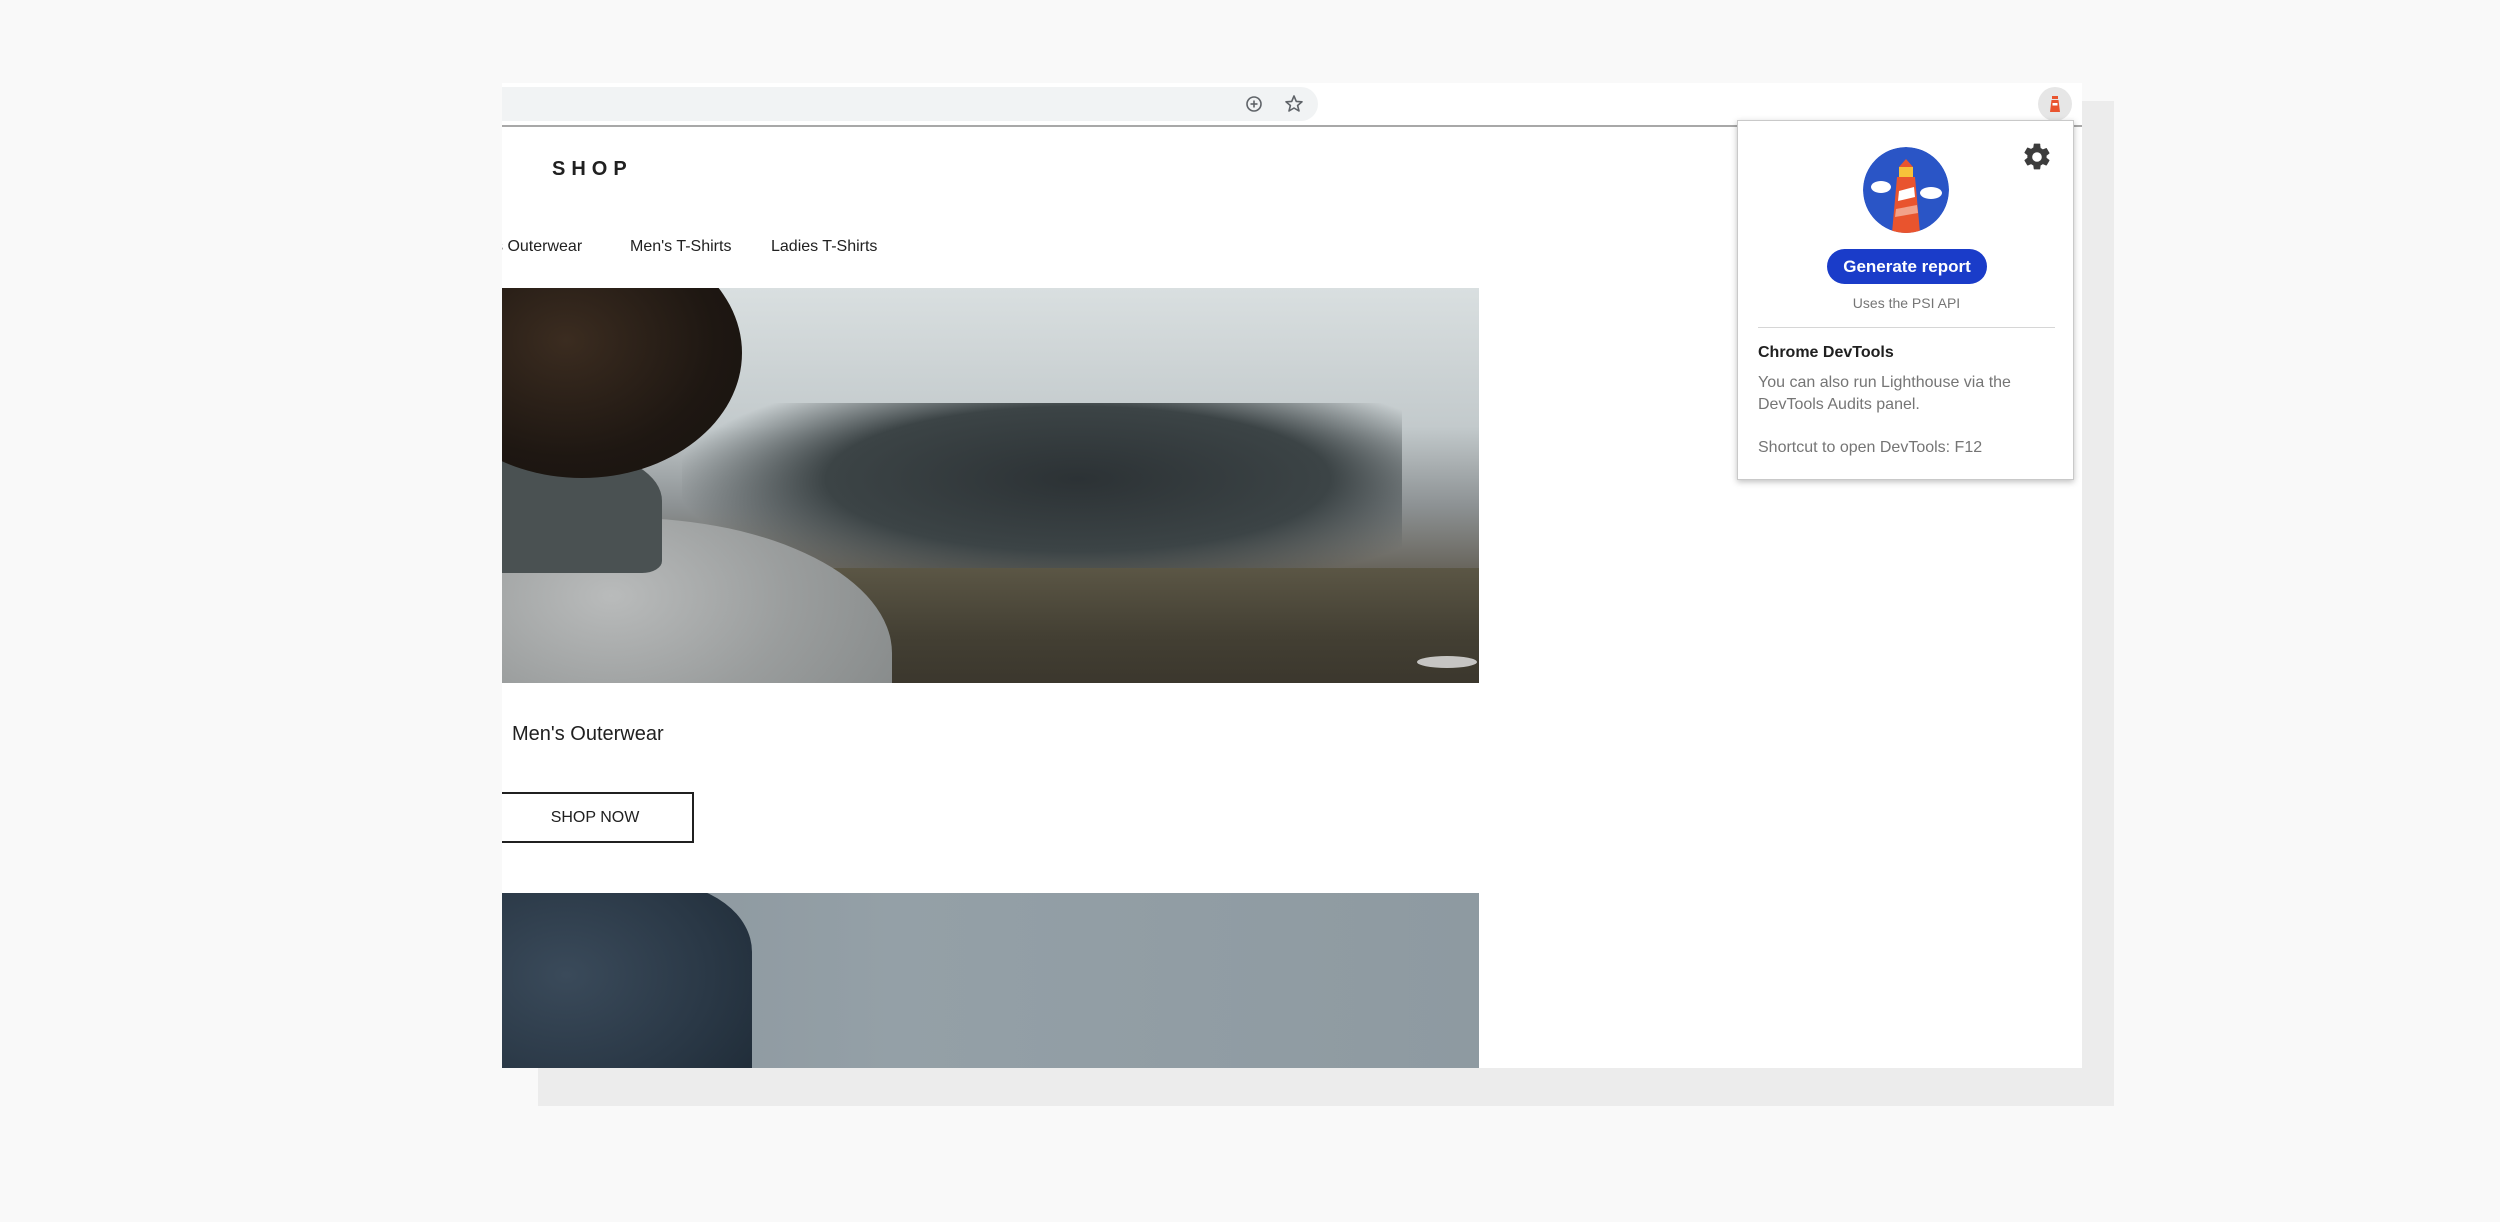  I want to click on address-bar, so click(910, 104).